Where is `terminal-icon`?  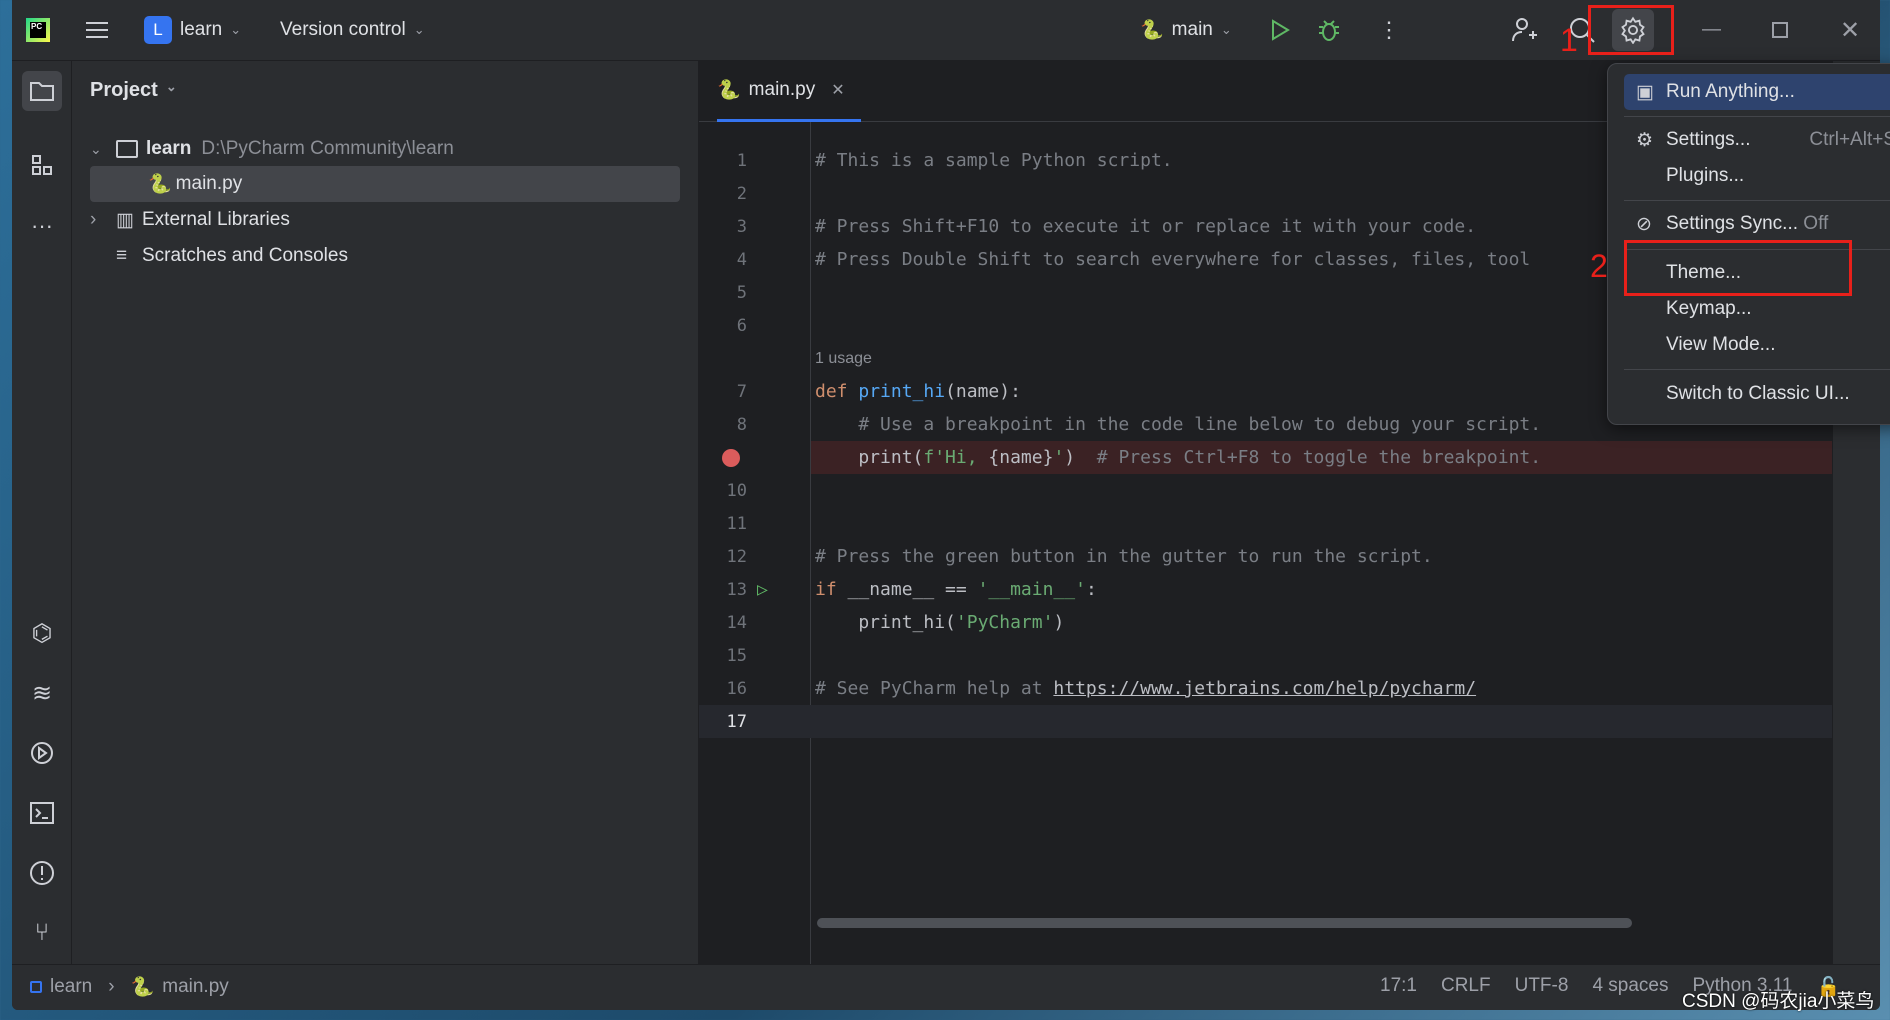
terminal-icon is located at coordinates (42, 813).